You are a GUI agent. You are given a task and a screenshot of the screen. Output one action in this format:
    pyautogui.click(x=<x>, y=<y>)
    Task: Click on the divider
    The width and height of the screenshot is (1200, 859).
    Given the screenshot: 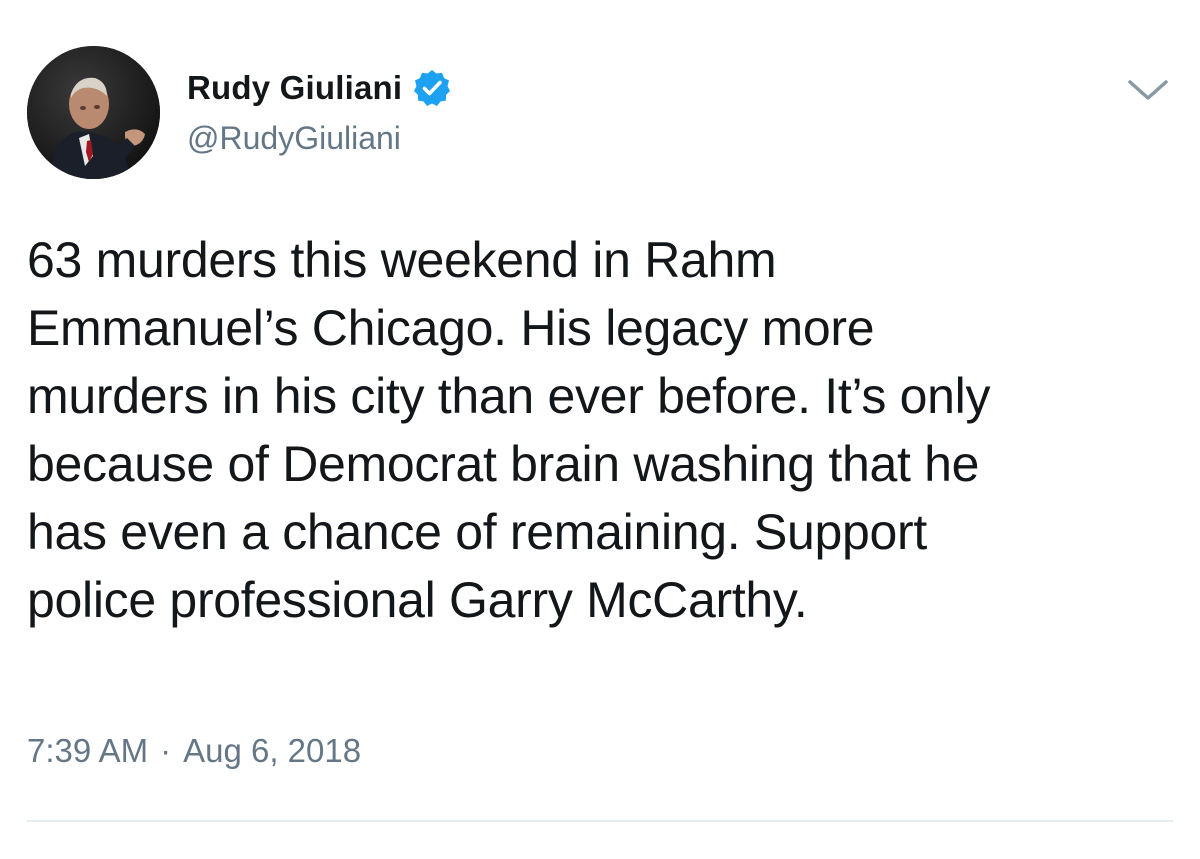 What is the action you would take?
    pyautogui.click(x=600, y=821)
    